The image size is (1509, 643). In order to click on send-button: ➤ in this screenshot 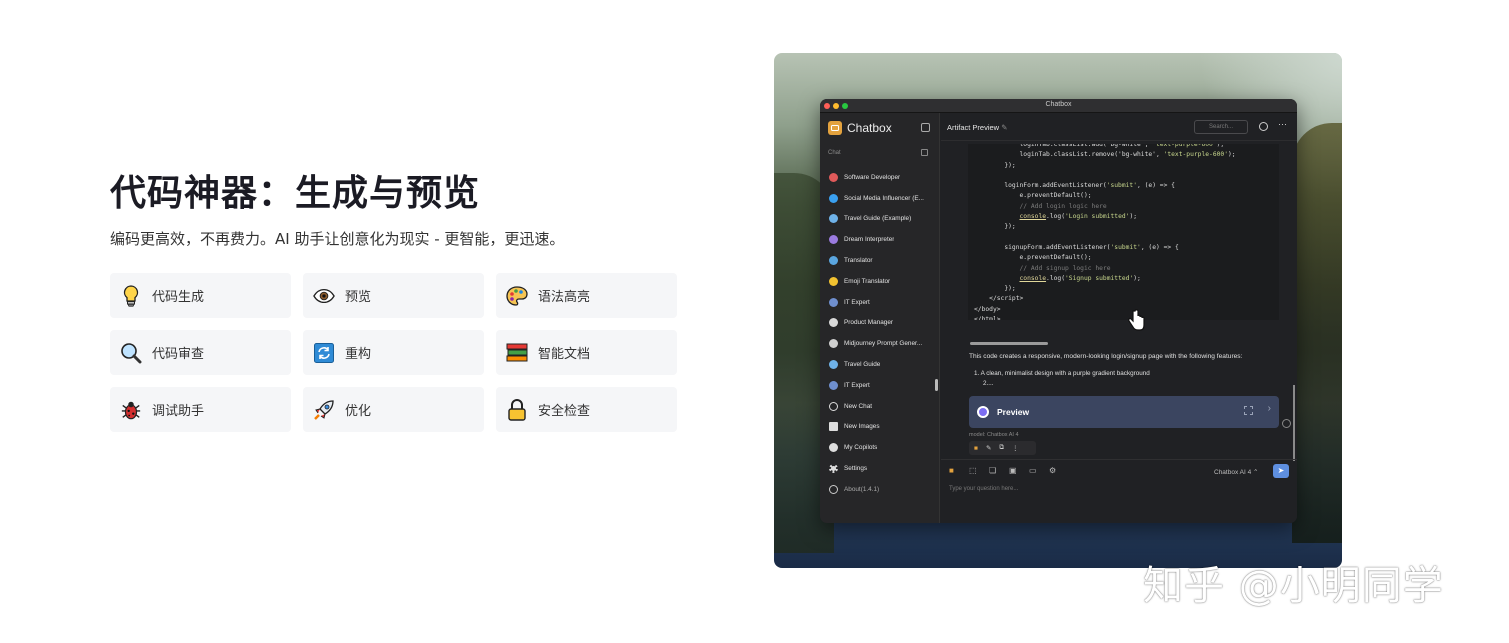, I will do `click(1281, 471)`.